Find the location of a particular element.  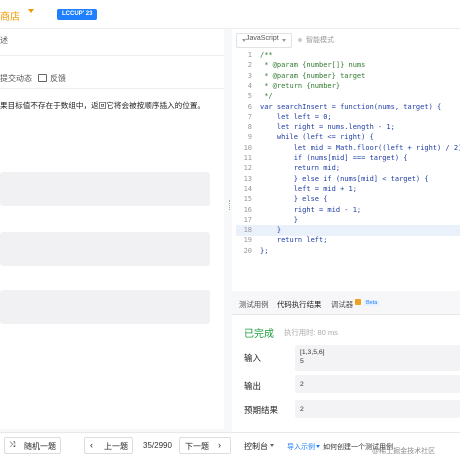

line-number: 9 is located at coordinates (249, 137).